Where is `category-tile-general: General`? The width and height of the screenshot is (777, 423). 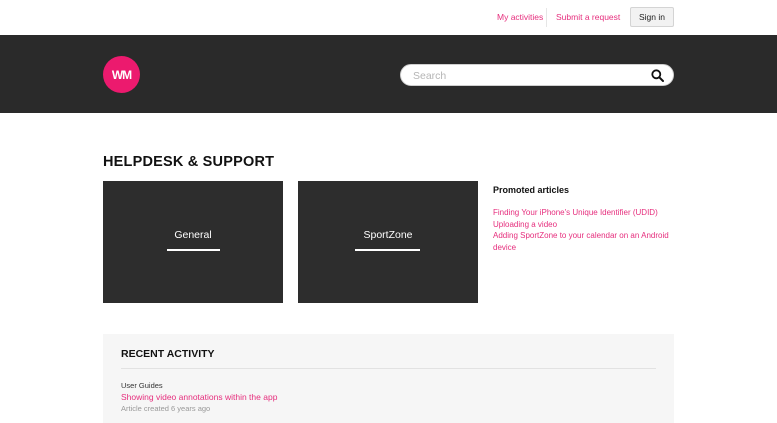 category-tile-general: General is located at coordinates (193, 242).